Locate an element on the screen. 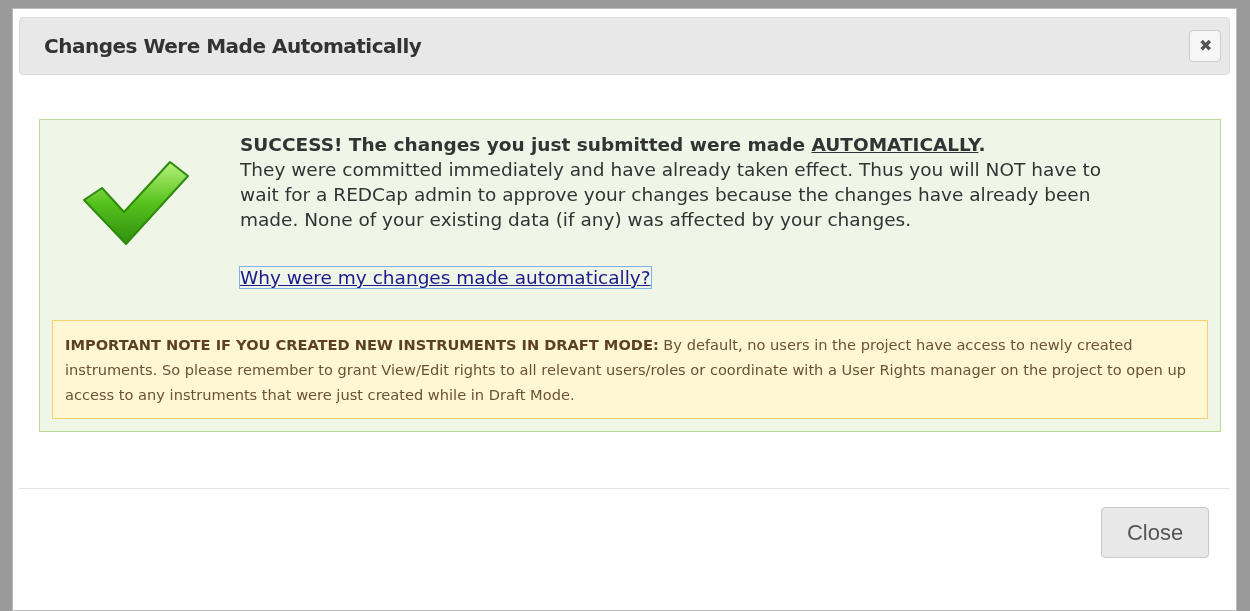  success-message: SUCCESS! The changes you just submitted were made AUTOMATICALLY. They were committed immediately and have already taken effect. Thus you will NOT have to wait for a REDCap admin to approve your changes because the changes have already been made. None of your existing data (if any) was affected by your changes. is located at coordinates (671, 182).